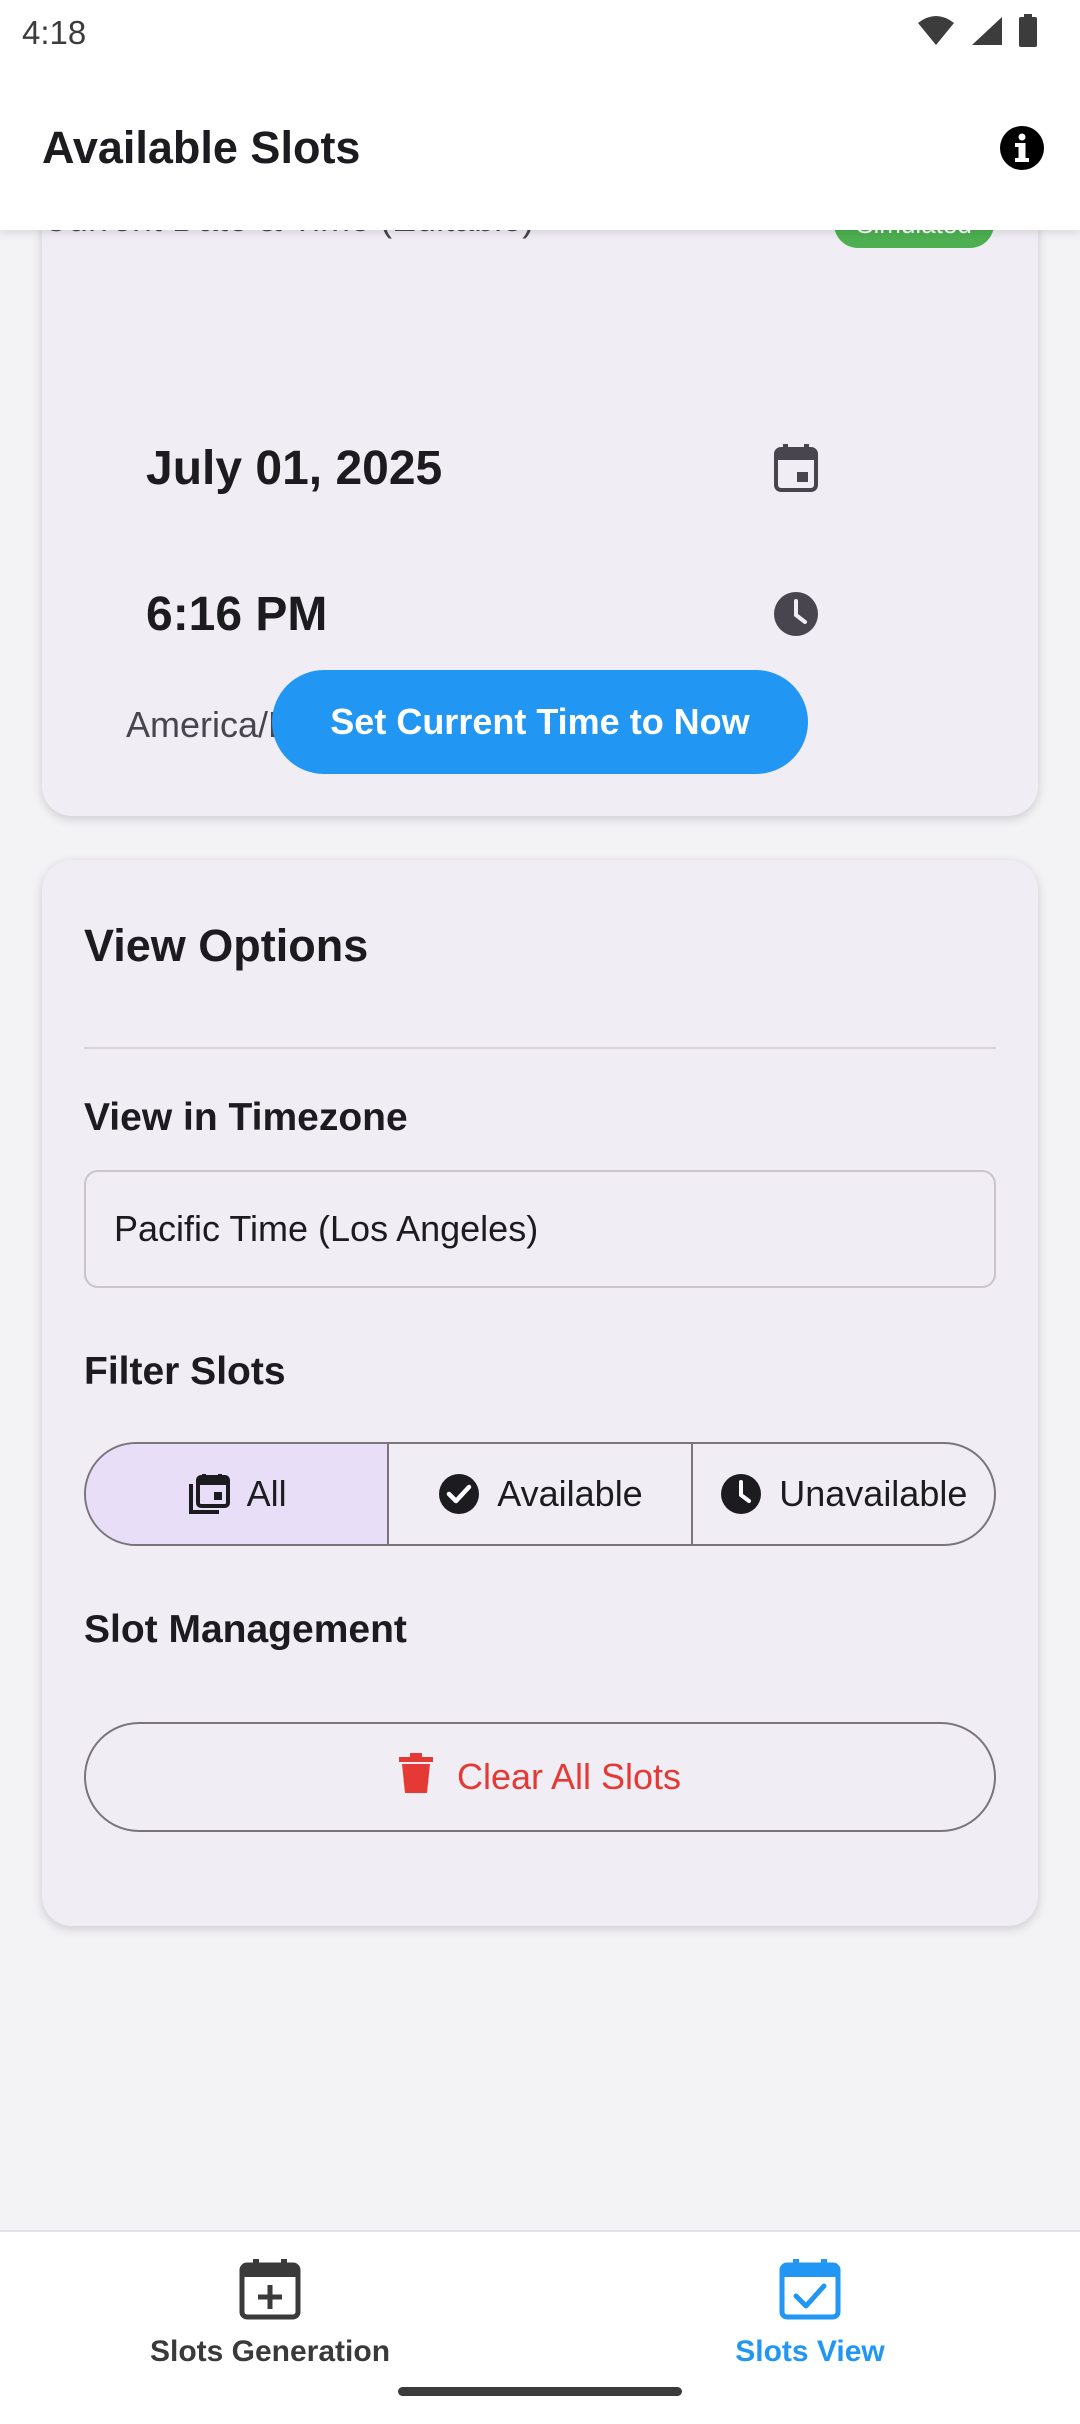  What do you see at coordinates (987, 33) in the screenshot?
I see `signal-icon` at bounding box center [987, 33].